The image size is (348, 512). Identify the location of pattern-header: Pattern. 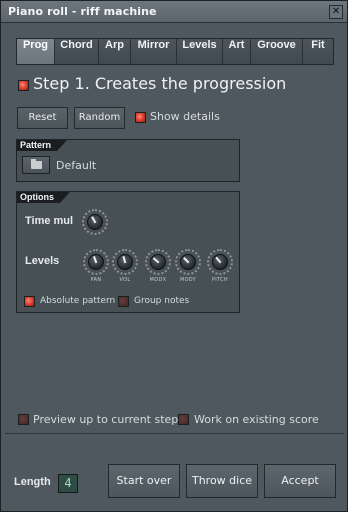
(42, 145).